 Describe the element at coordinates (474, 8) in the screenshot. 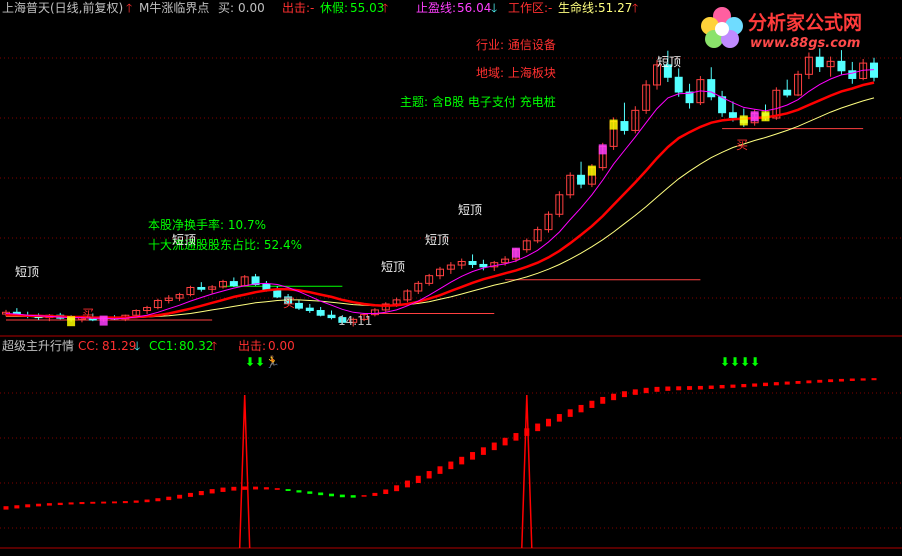

I see `zhiying-value: 56.04` at that location.